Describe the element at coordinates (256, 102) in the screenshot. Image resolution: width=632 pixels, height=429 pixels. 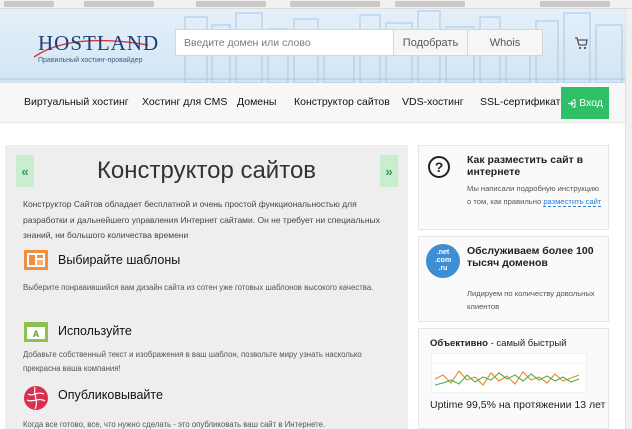
I see `nav-item-domains: Домены` at that location.